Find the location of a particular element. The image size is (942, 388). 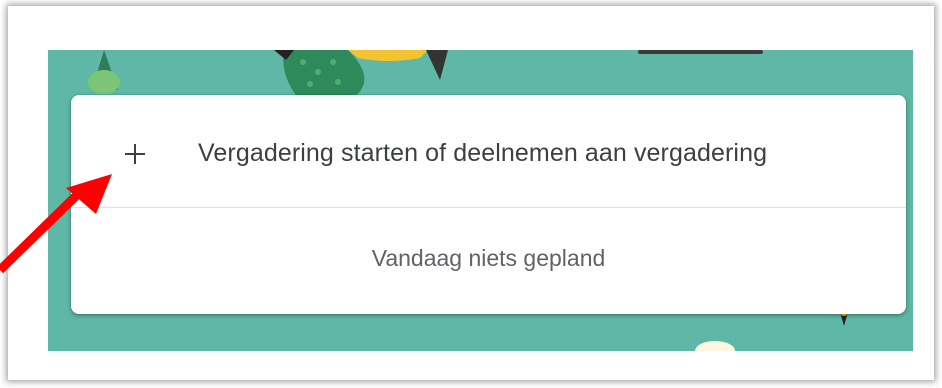

plus-icon is located at coordinates (135, 154).